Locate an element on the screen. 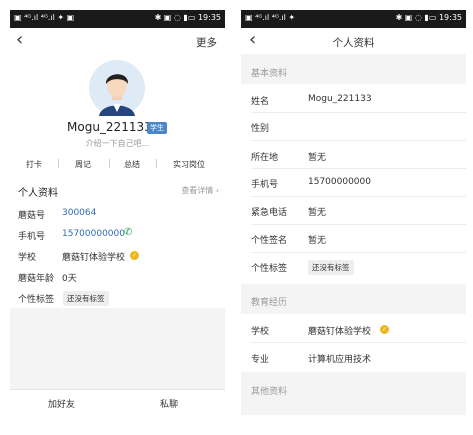 Image resolution: width=473 pixels, height=435 pixels. signature-value: 暂无 is located at coordinates (317, 241).